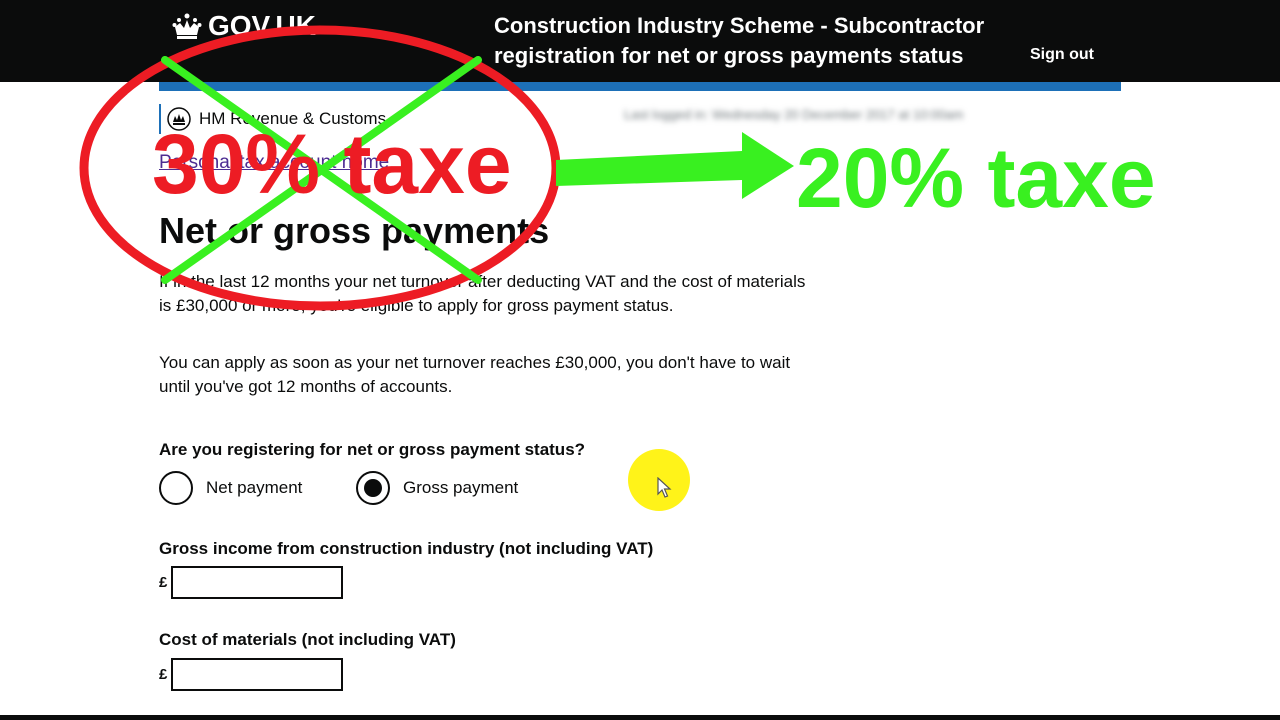  Describe the element at coordinates (640, 86) in the screenshot. I see `header-blue-bar` at that location.